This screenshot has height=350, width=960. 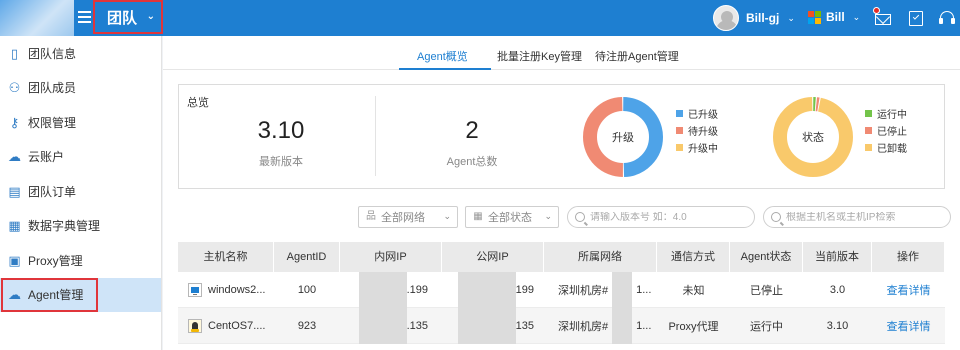 What do you see at coordinates (417, 289) in the screenshot?
I see `inner-ip: .199` at bounding box center [417, 289].